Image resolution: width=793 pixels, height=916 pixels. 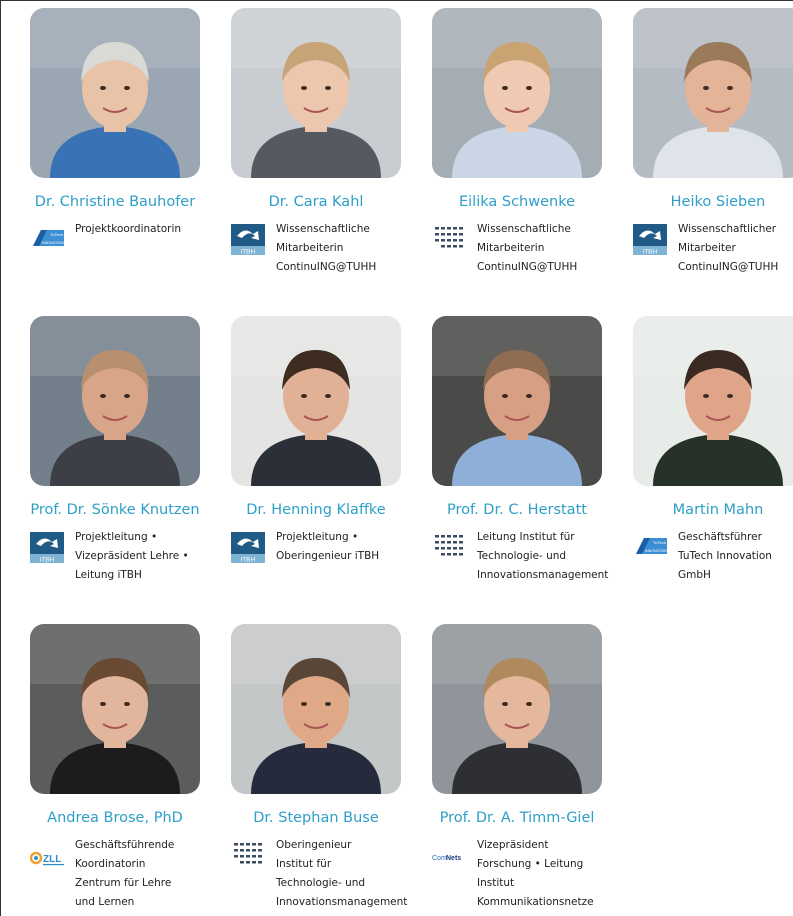 I want to click on role-line: Wissenschaftlicher, so click(x=727, y=229).